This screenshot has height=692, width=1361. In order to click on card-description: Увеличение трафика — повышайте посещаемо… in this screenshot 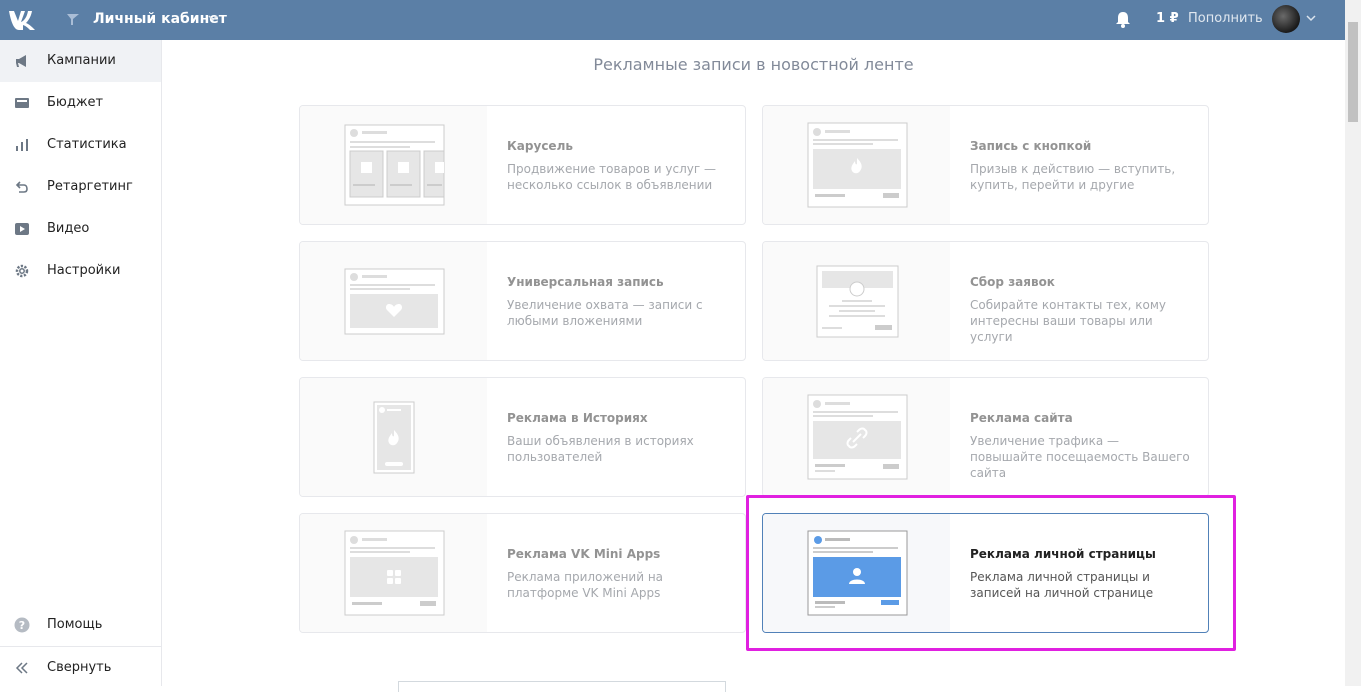, I will do `click(1080, 457)`.